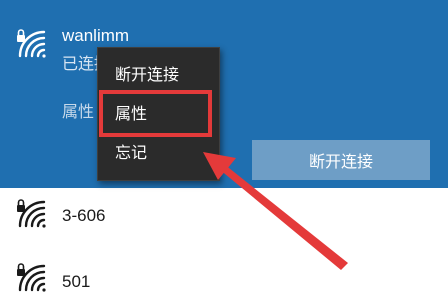  What do you see at coordinates (96, 35) in the screenshot?
I see `network-name: wanlimm` at bounding box center [96, 35].